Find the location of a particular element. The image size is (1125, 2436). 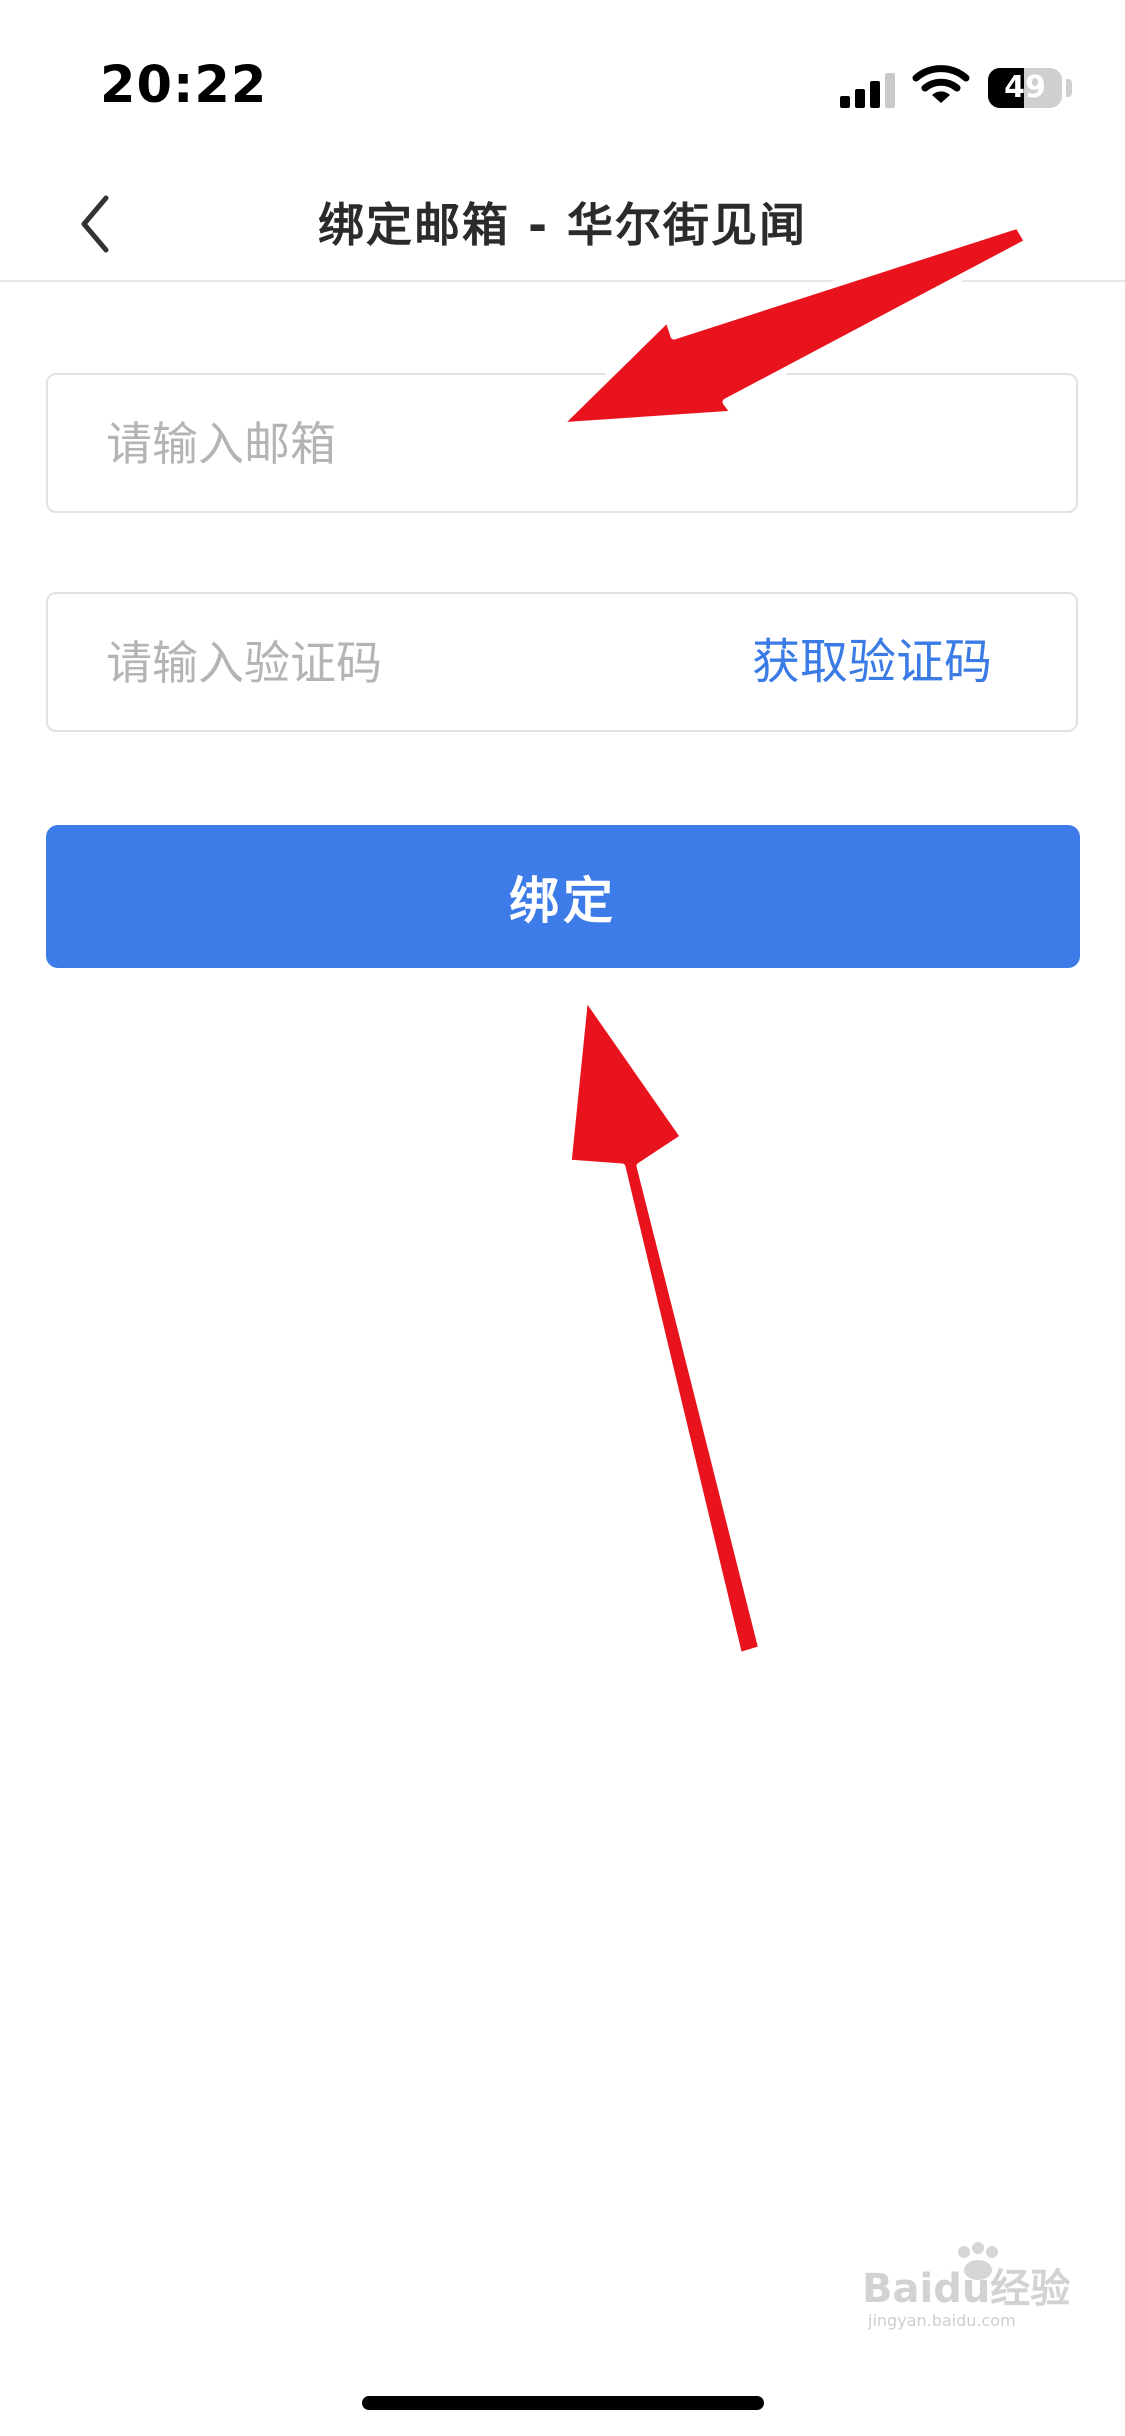

annotation-arrow-to-bind is located at coordinates (665, 1325).